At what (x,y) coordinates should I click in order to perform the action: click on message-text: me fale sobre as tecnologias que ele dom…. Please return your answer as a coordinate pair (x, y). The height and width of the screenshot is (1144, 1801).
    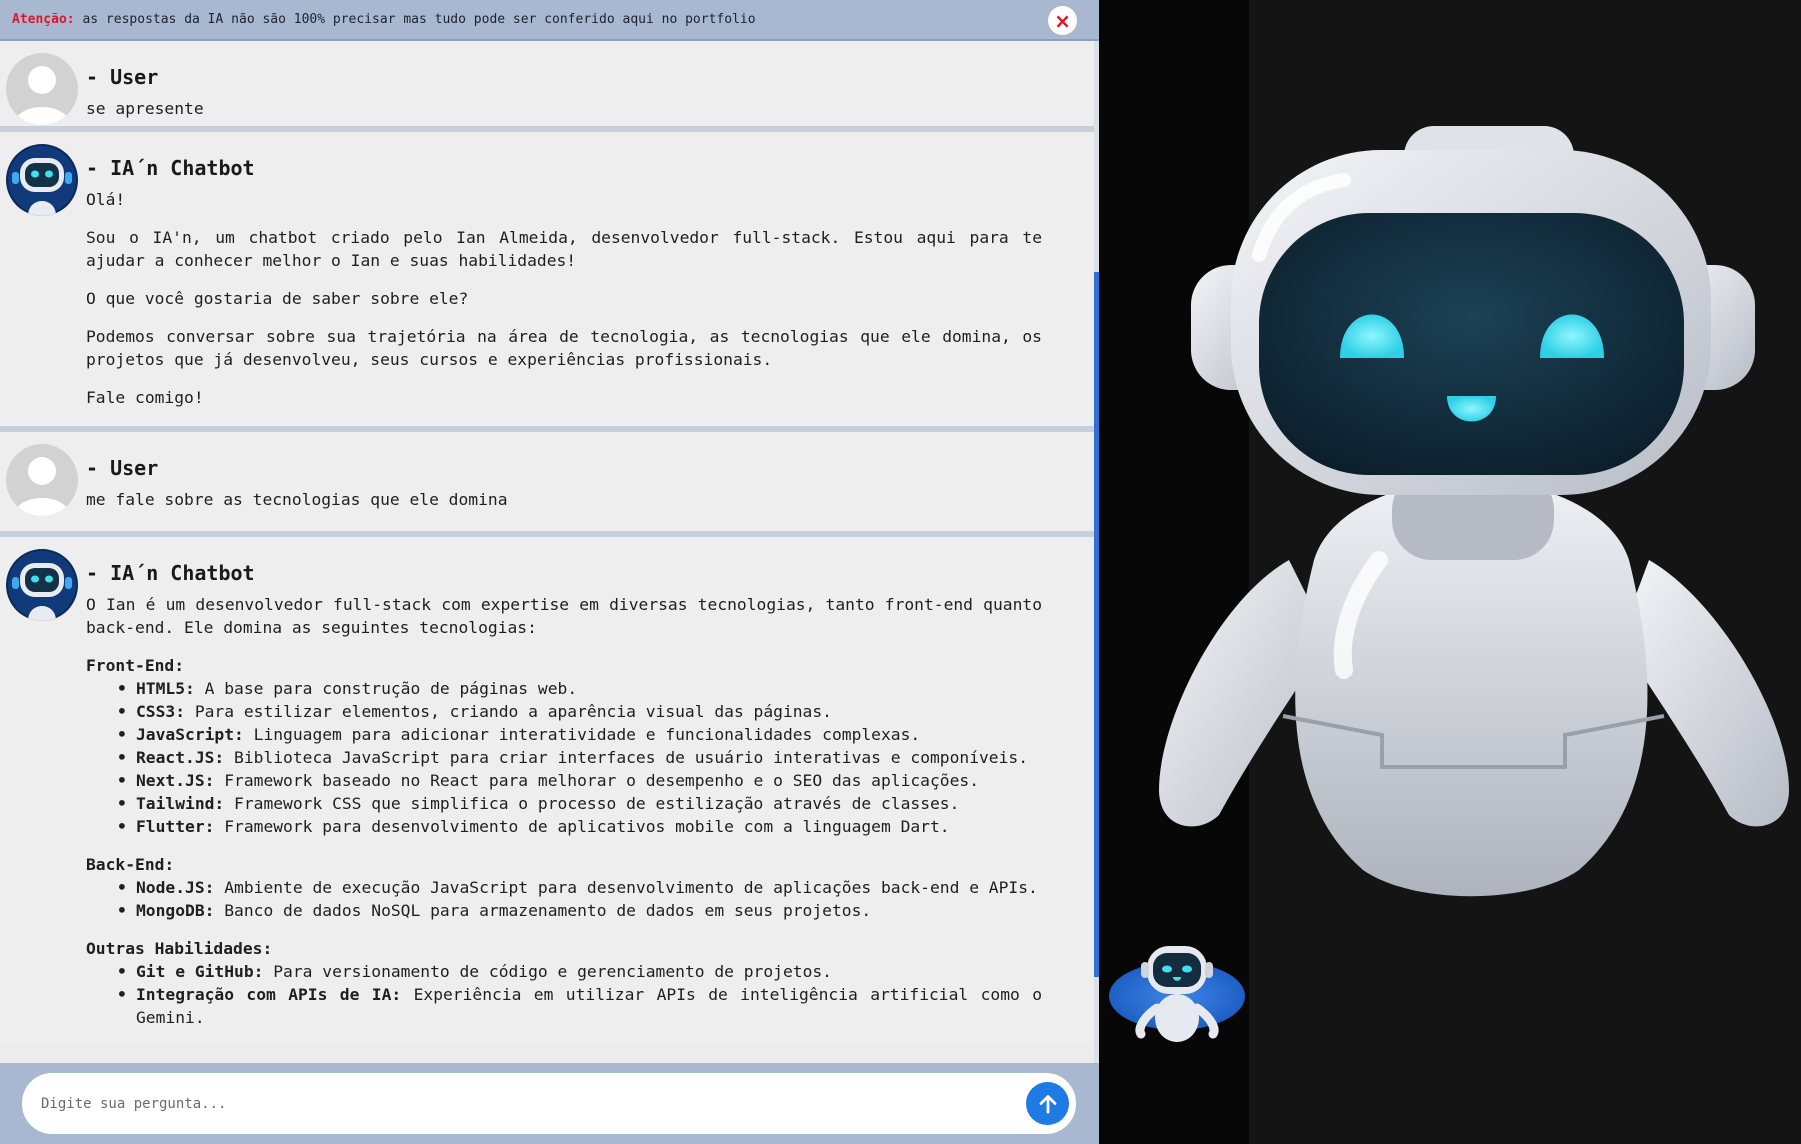
    Looking at the image, I should click on (297, 499).